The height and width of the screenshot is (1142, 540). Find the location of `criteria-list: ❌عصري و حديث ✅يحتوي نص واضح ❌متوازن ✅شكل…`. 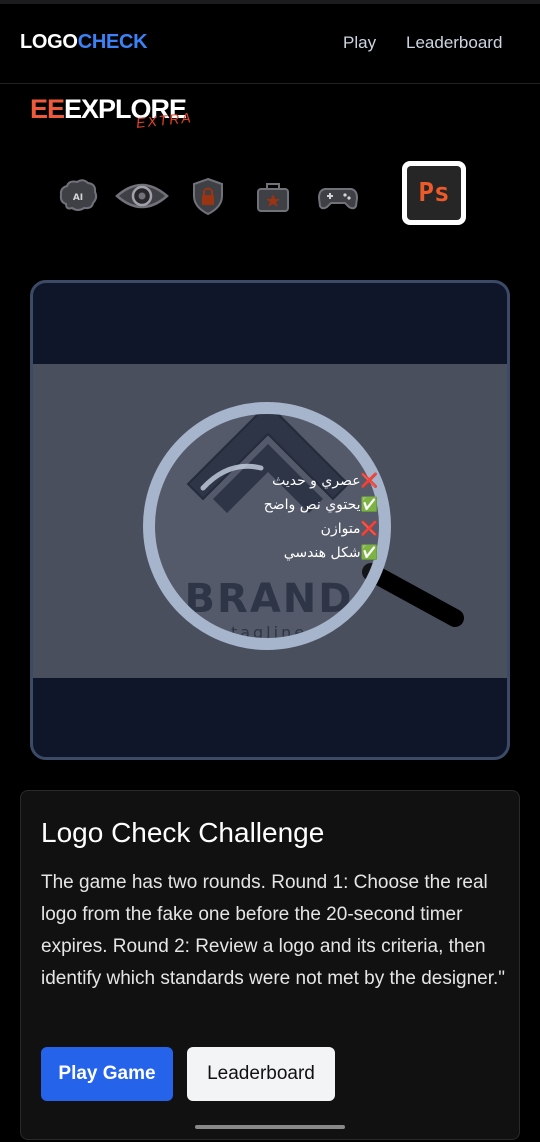

criteria-list: ❌عصري و حديث ✅يحتوي نص واضح ❌متوازن ✅شكل… is located at coordinates (288, 517).